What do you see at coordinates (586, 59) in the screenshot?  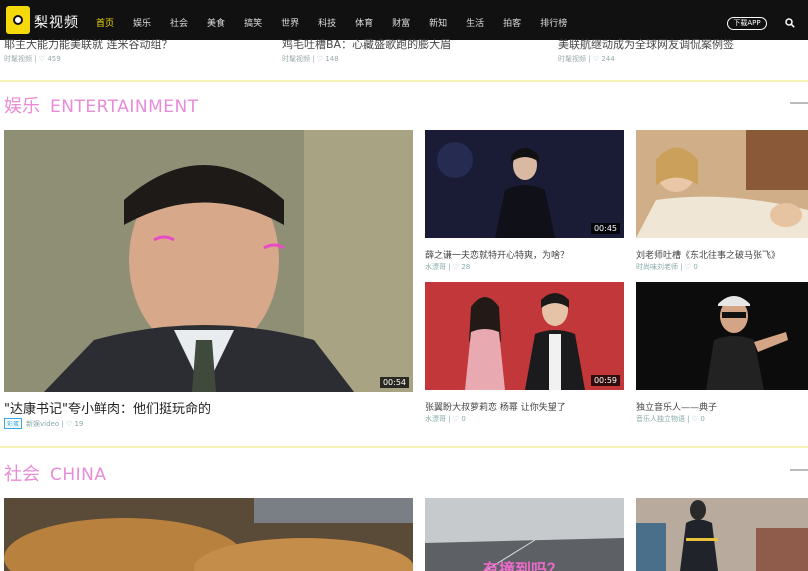 I see `card-meta: 时髦视频 | ♡ 244` at bounding box center [586, 59].